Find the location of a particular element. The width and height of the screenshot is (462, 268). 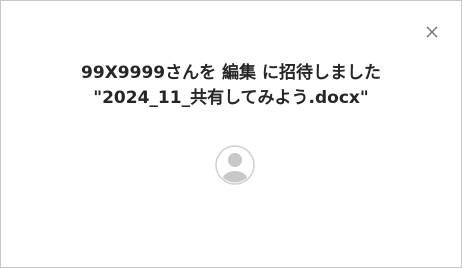

invite-message-line-2: "2024_11_共有してみよう.docx" is located at coordinates (231, 98).